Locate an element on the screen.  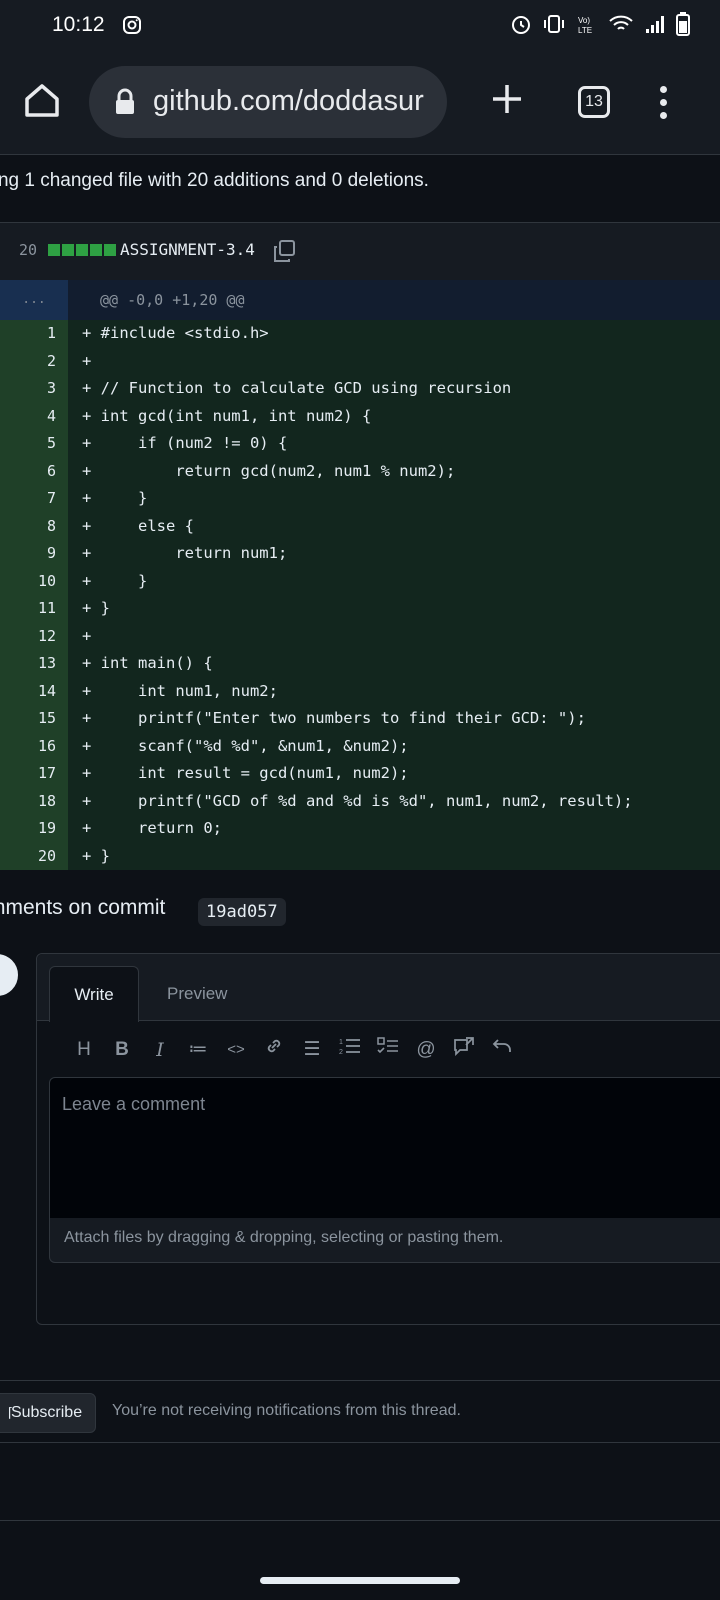
line-number: 2 is located at coordinates (34, 361).